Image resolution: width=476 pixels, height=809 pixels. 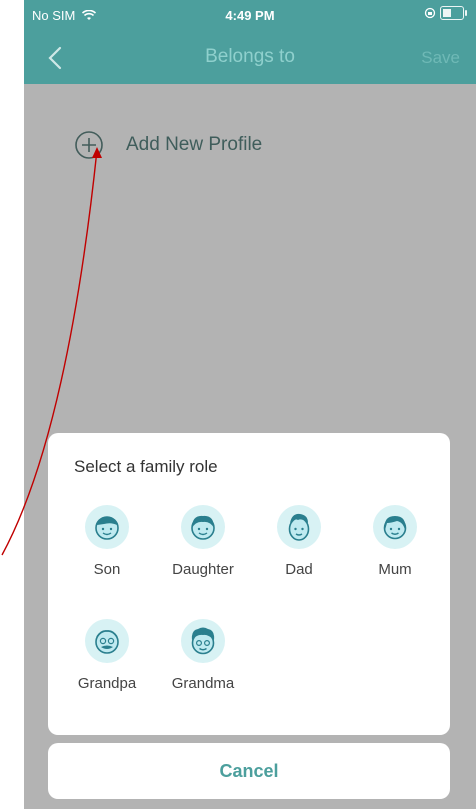 I want to click on status-bar: No SIM 4:49 PM, so click(x=250, y=16).